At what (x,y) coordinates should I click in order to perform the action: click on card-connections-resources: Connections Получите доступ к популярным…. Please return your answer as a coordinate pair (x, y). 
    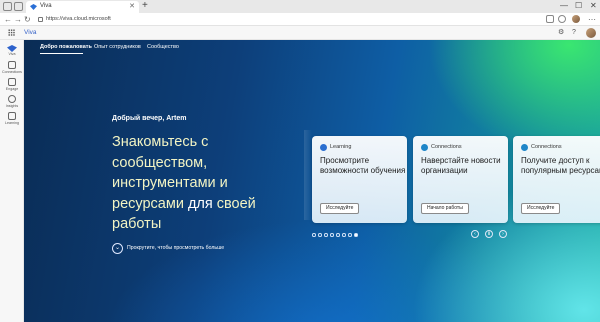
    Looking at the image, I should click on (556, 179).